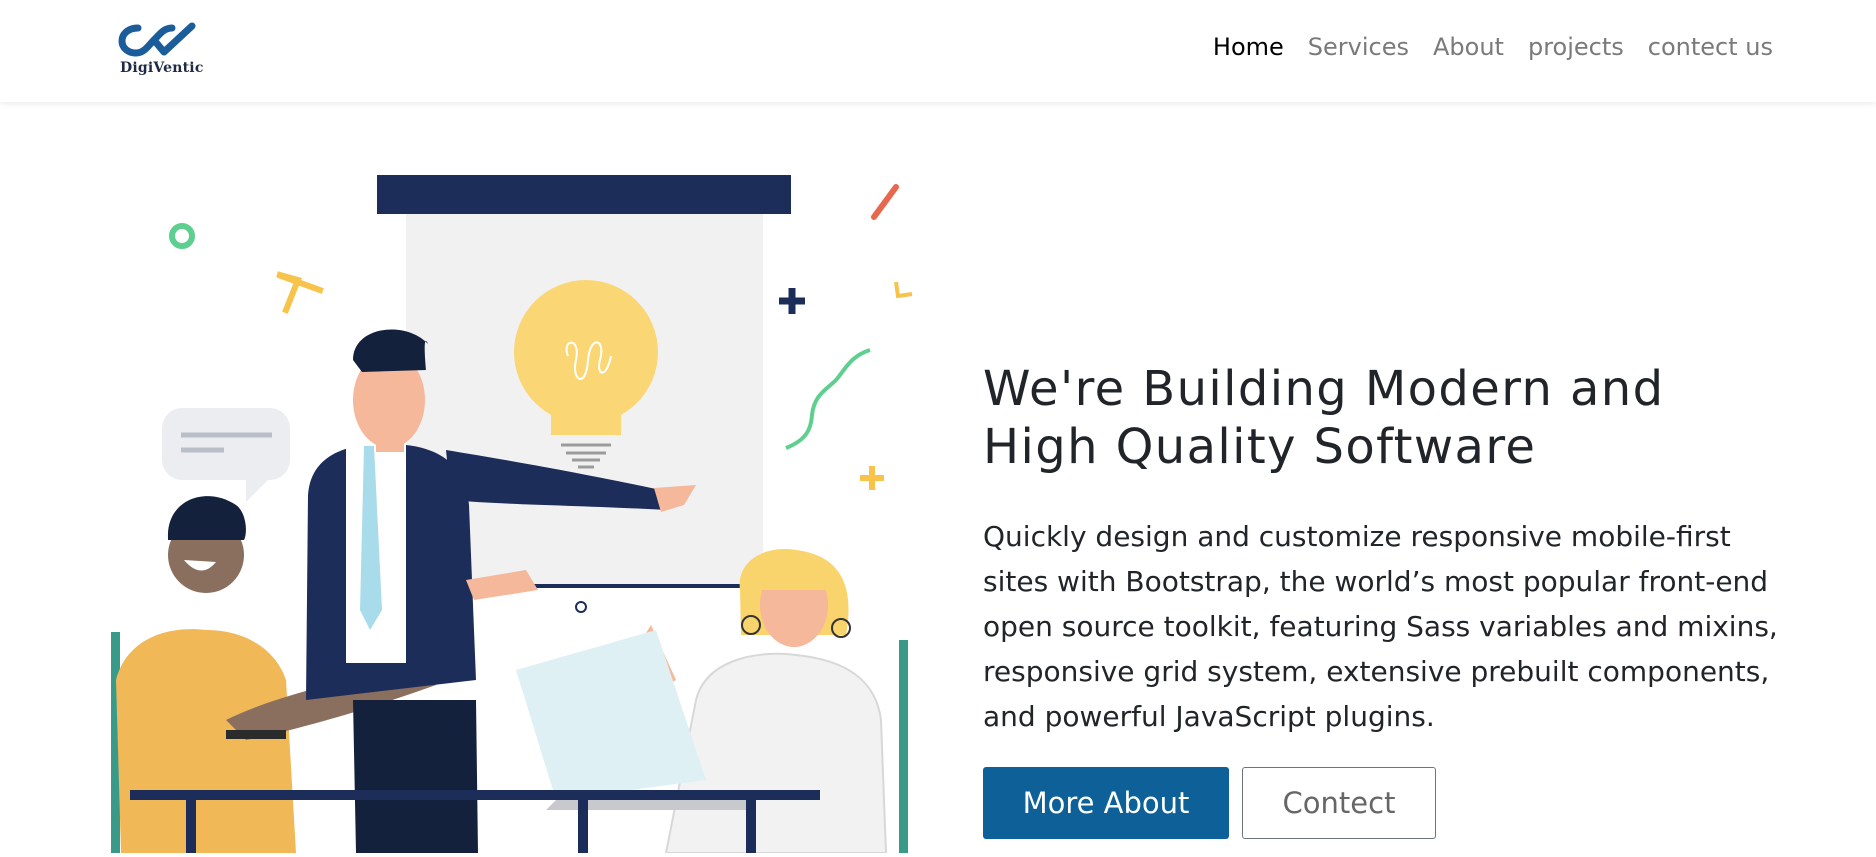 This screenshot has width=1876, height=857. I want to click on hero-actions: More About Contect, so click(1209, 803).